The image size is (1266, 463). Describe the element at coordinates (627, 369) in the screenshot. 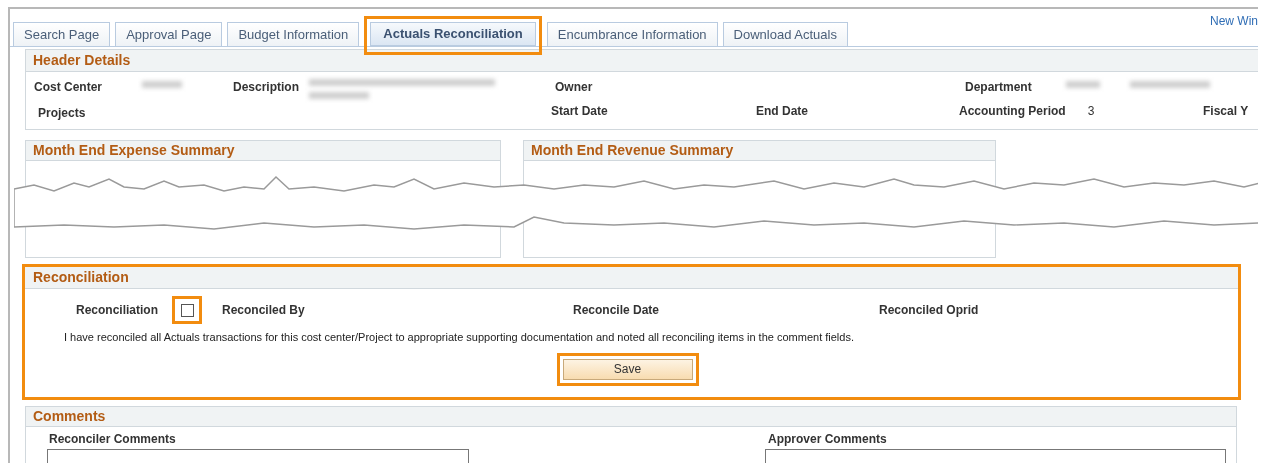

I see `save-button: Save` at that location.